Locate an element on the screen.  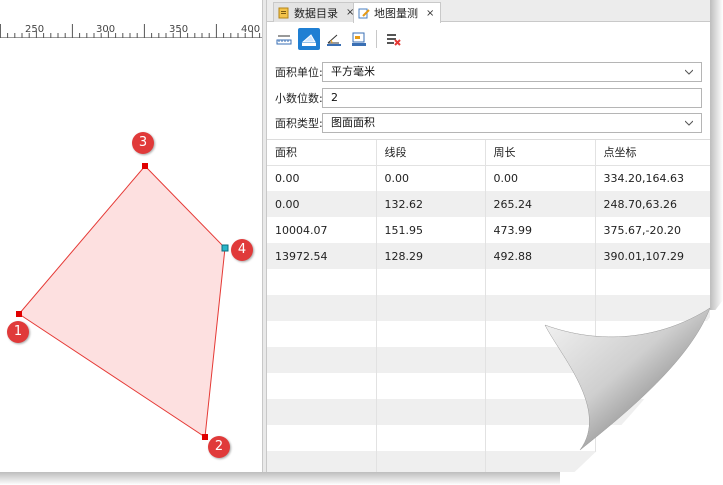
area-unit-select: 平方毫米 is located at coordinates (512, 72).